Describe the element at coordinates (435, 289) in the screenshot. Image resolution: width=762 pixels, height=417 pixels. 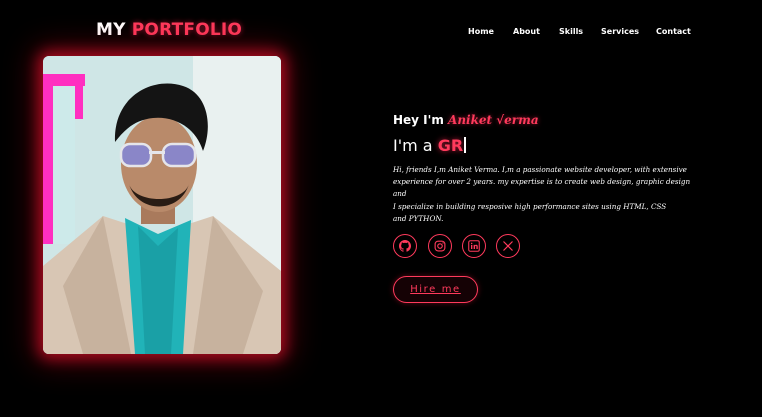
I see `hire-me-button: Hire me` at that location.